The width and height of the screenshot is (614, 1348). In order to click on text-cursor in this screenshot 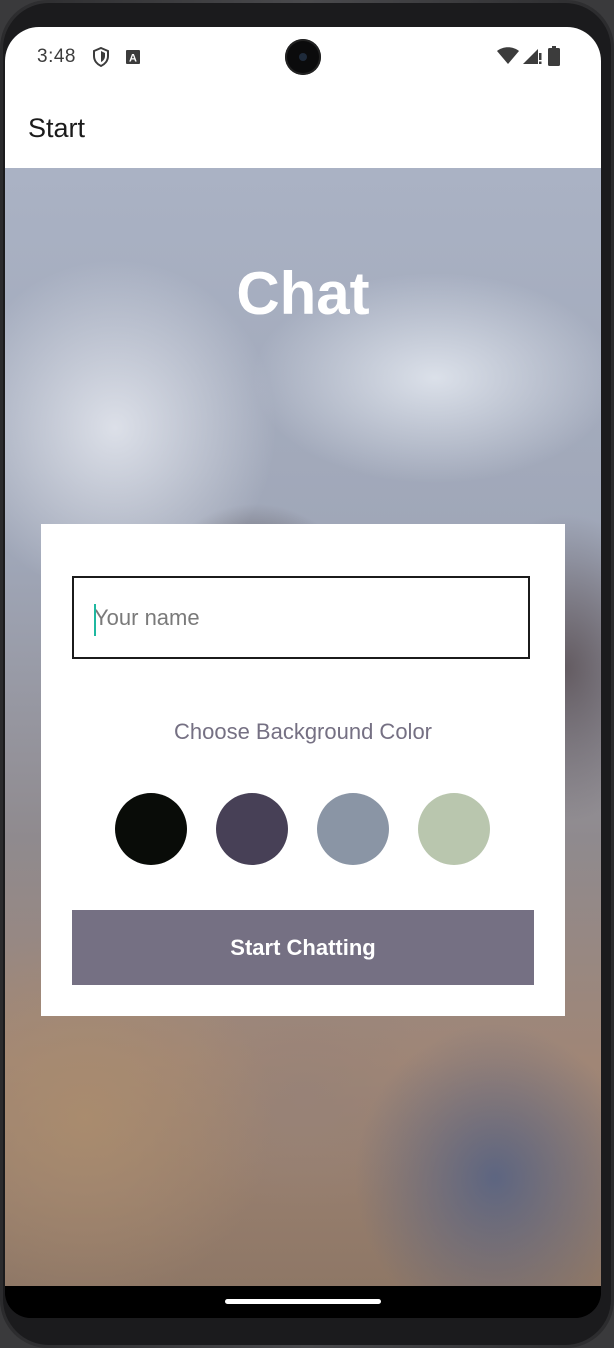, I will do `click(95, 620)`.